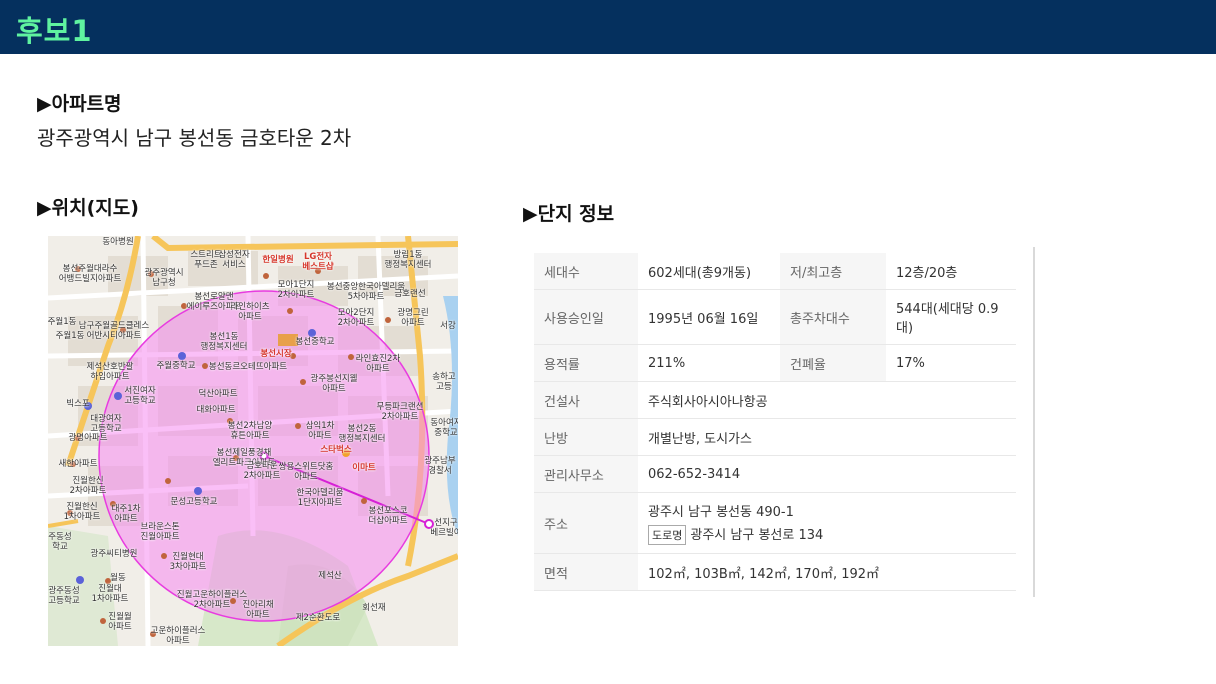 This screenshot has width=1216, height=684. I want to click on map-poi-label: 모아1단지 2차아파트, so click(296, 290).